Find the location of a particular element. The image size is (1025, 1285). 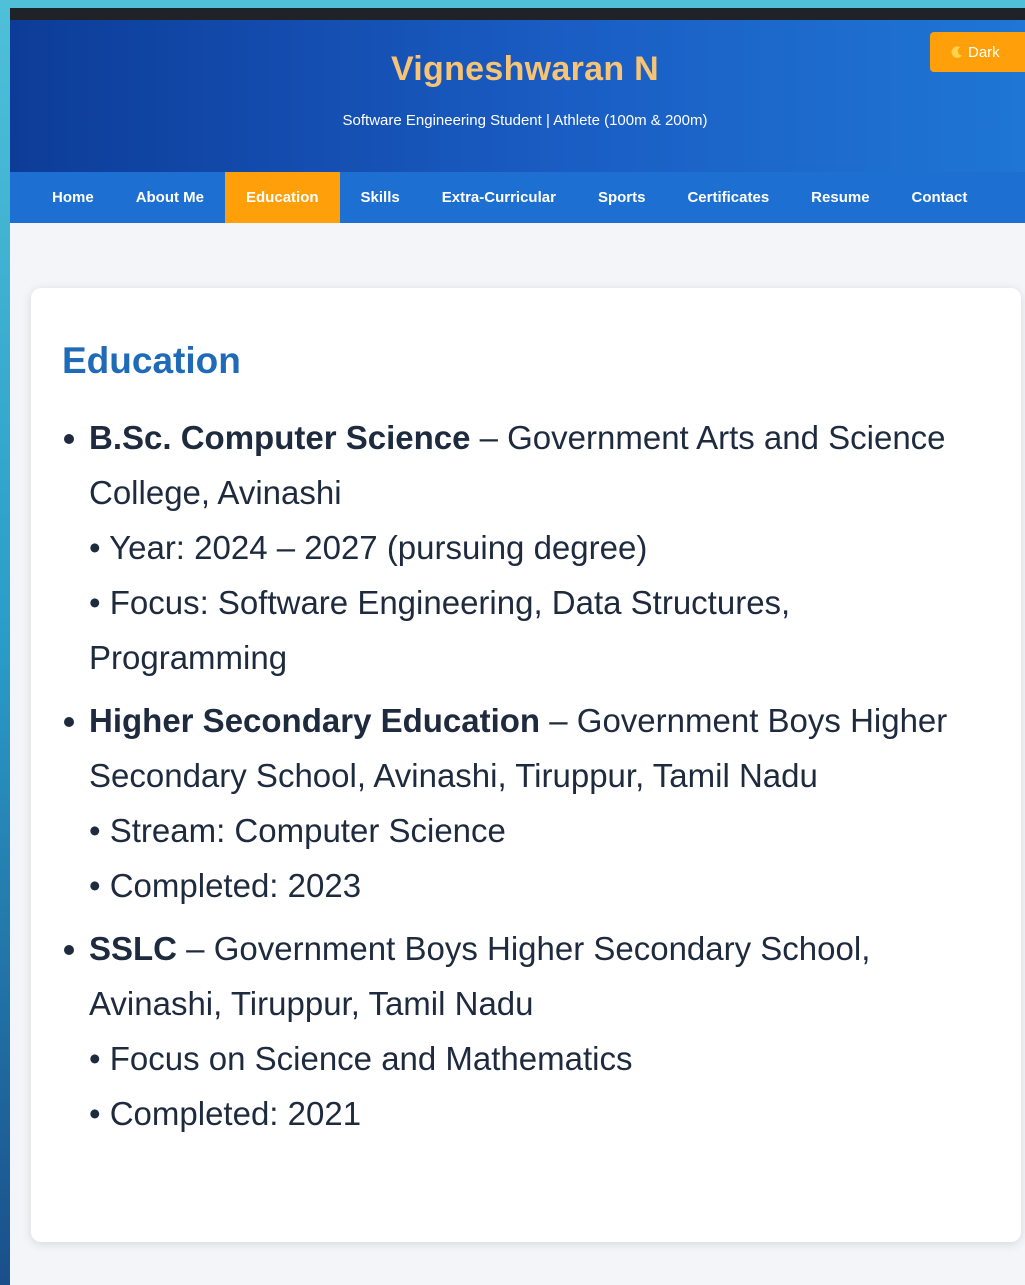

nav-item-contact: Contact is located at coordinates (940, 197).